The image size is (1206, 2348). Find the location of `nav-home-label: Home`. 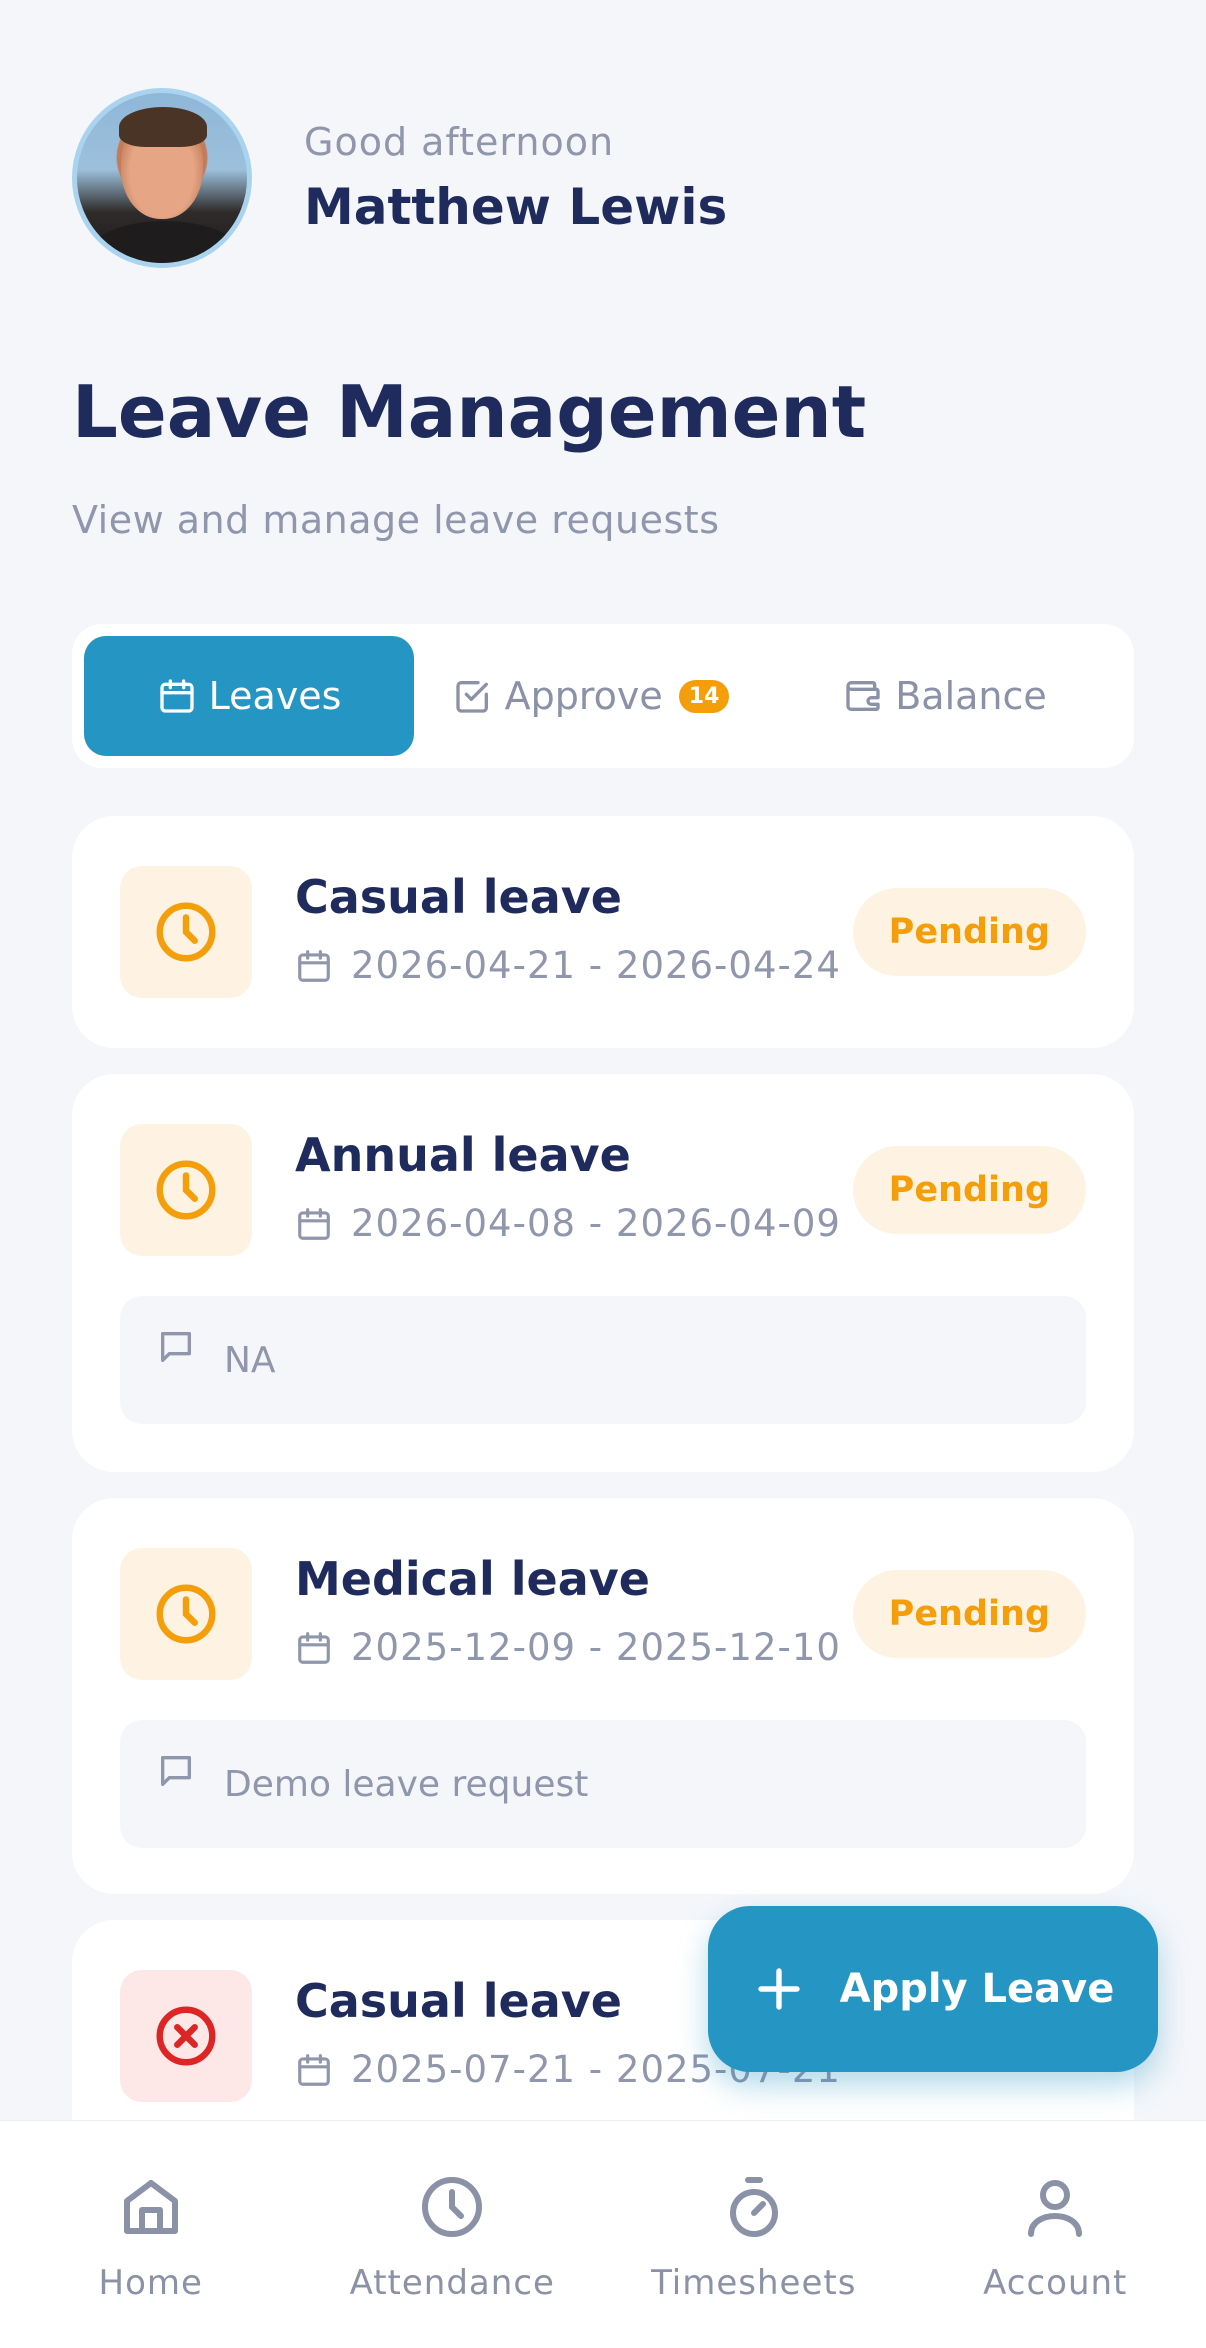

nav-home-label: Home is located at coordinates (150, 2283).